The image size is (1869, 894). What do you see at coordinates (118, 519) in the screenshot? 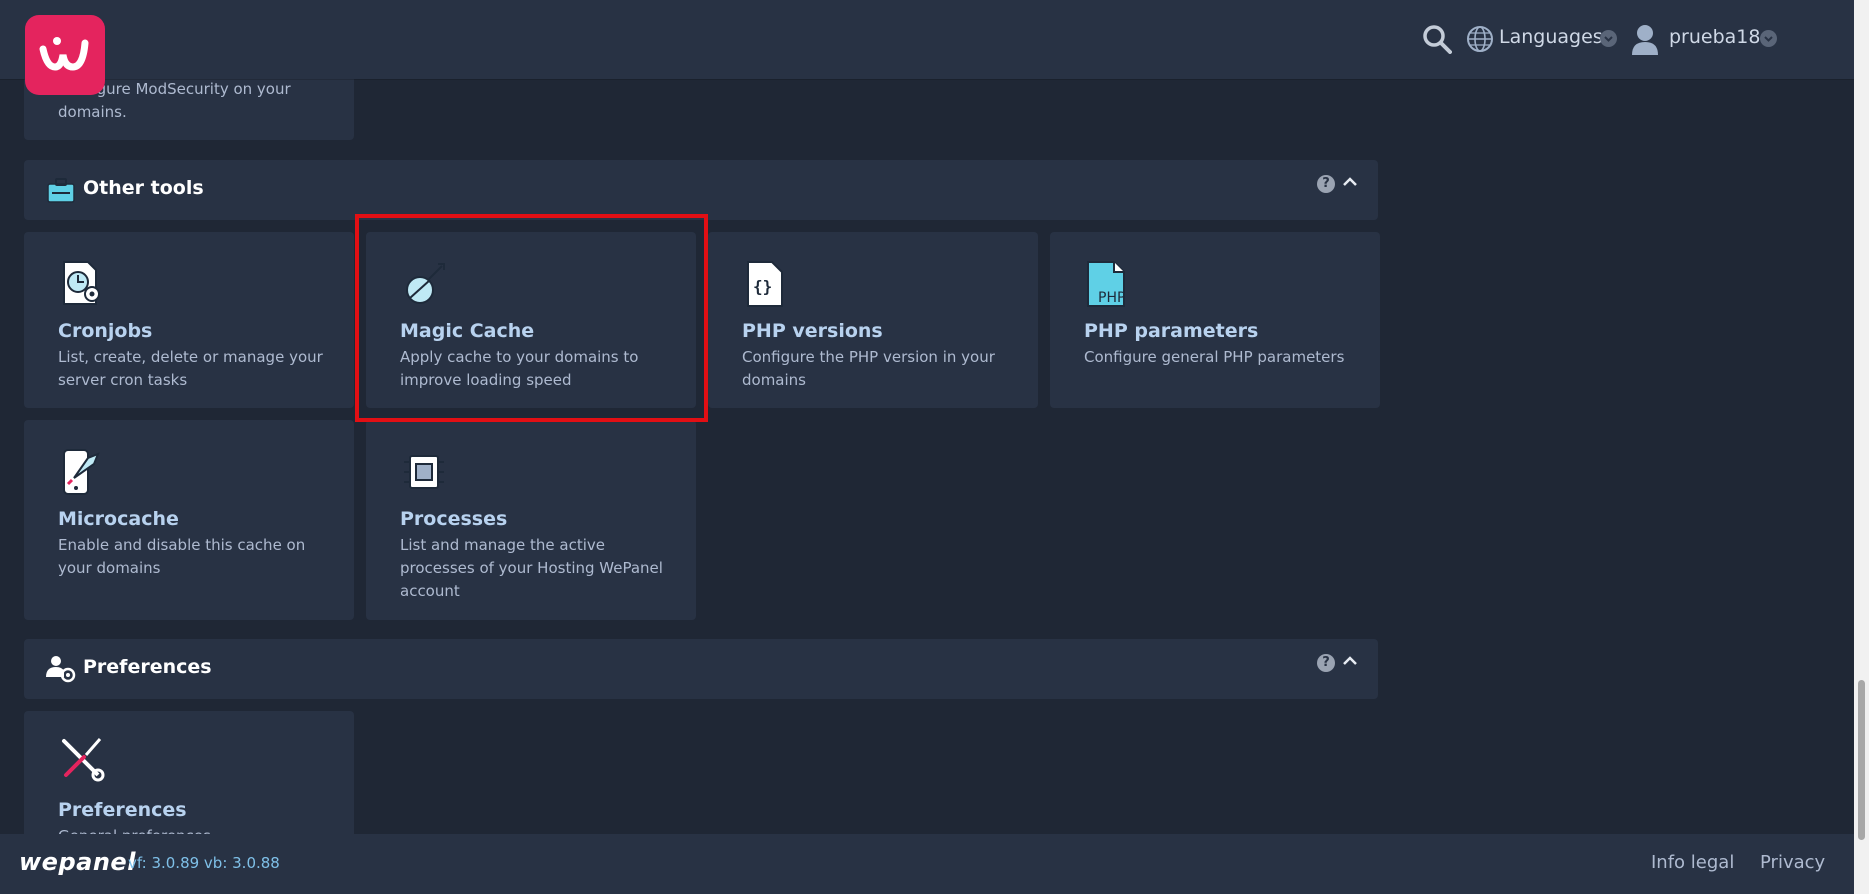
I see `card-title: Microcache` at bounding box center [118, 519].